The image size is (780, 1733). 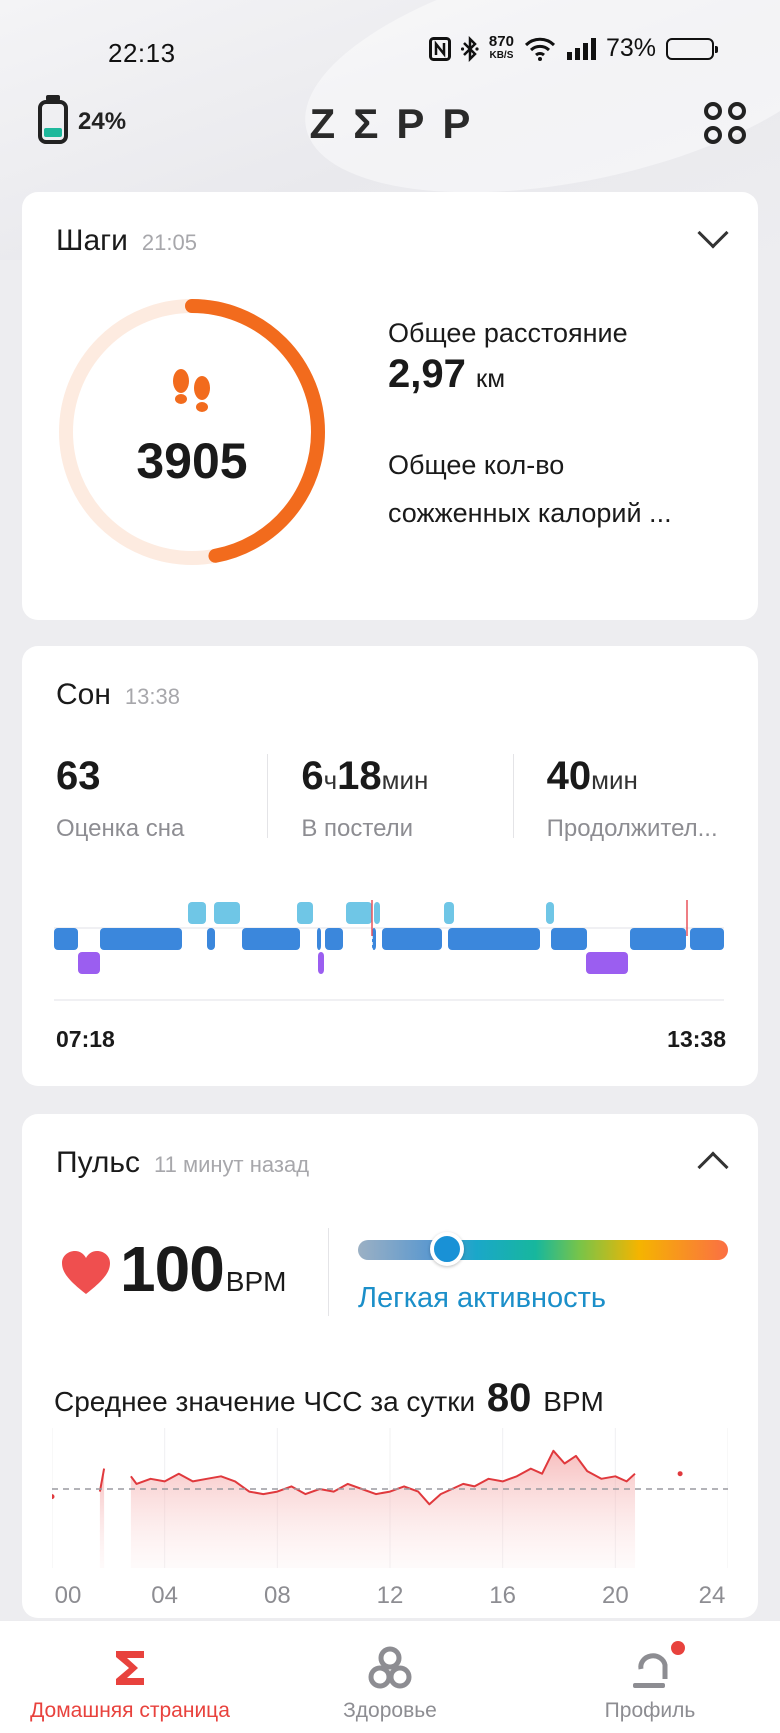 I want to click on distance-value-row: 2,97 км, so click(x=530, y=374).